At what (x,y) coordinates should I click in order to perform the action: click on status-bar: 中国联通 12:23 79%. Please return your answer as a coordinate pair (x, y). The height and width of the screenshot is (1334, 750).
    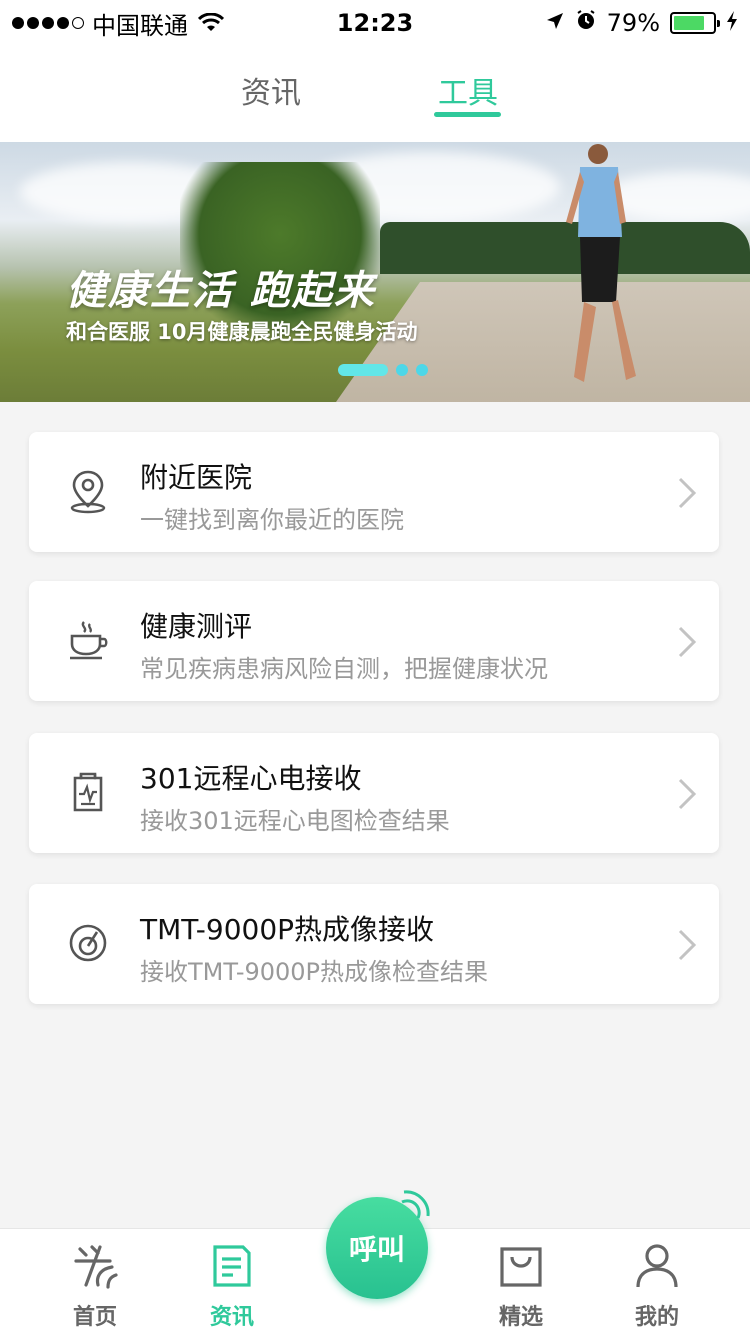
    Looking at the image, I should click on (375, 22).